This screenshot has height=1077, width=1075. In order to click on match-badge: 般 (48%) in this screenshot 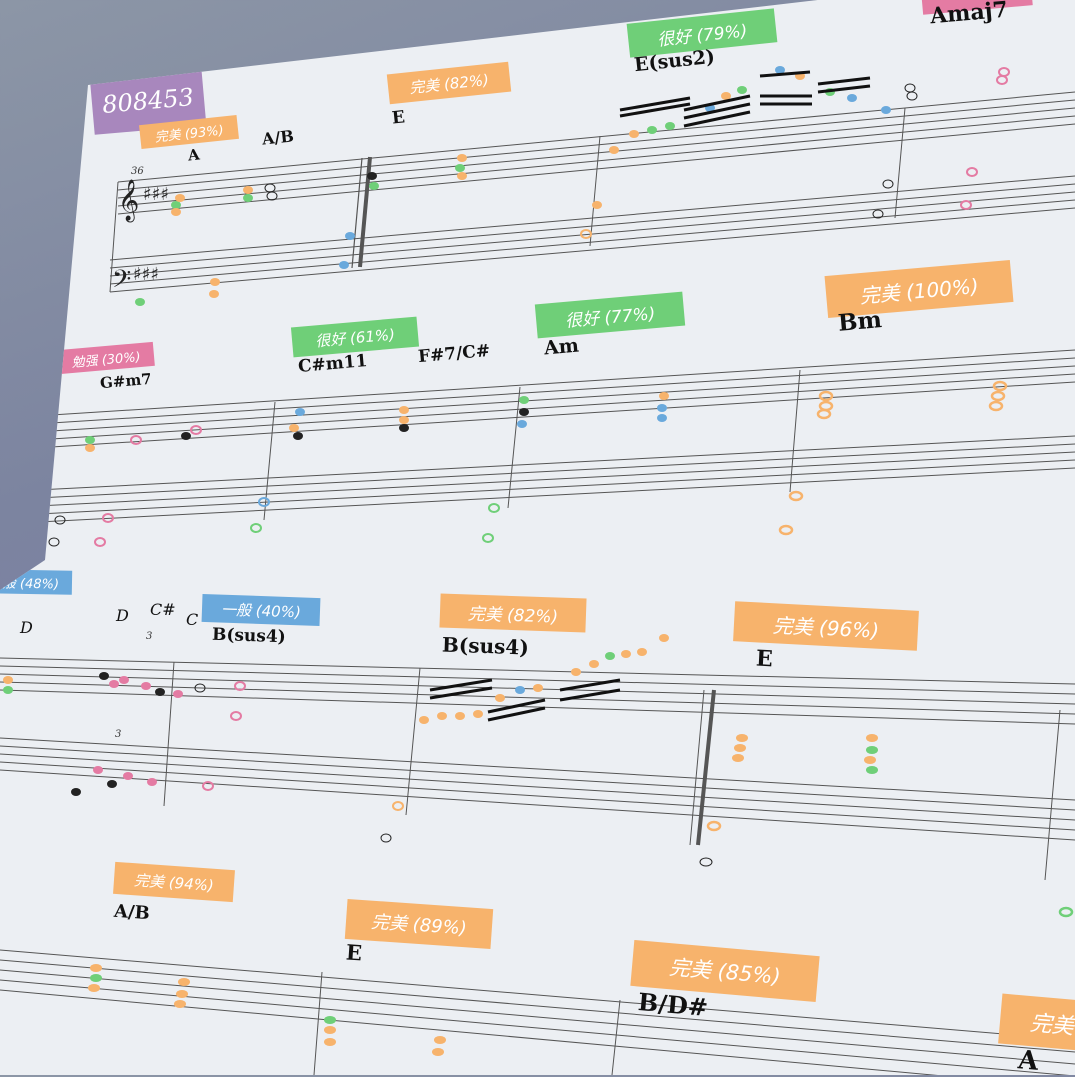, I will do `click(36, 582)`.